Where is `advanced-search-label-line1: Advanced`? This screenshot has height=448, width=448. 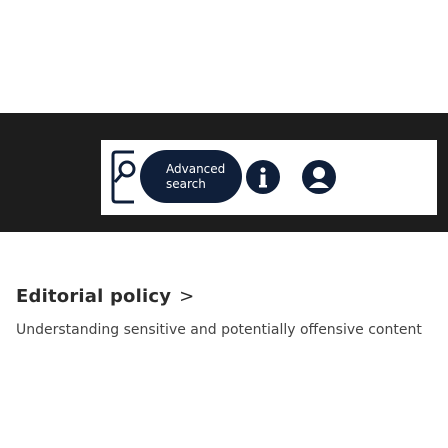
advanced-search-label-line1: Advanced is located at coordinates (196, 168).